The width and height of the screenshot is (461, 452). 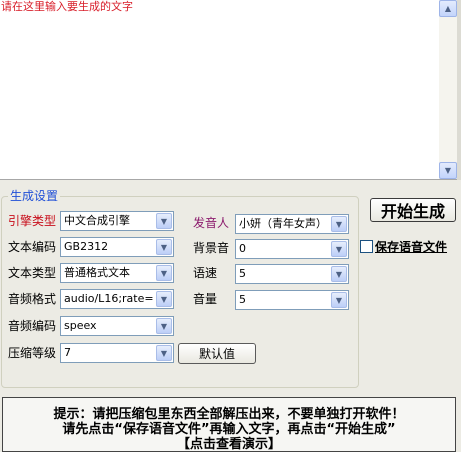 I want to click on audio-format-select: audio/L16;rate= ▼, so click(x=117, y=299).